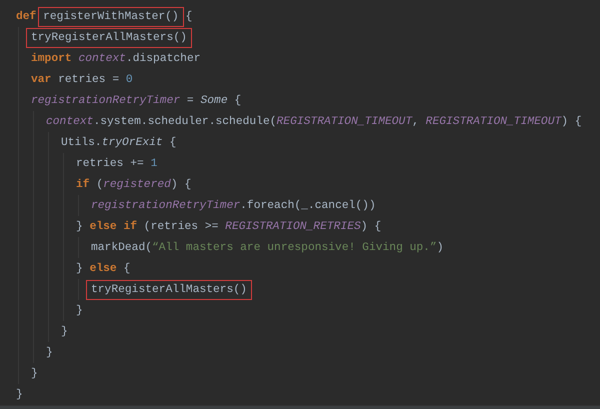 Image resolution: width=600 pixels, height=409 pixels. What do you see at coordinates (82, 80) in the screenshot?
I see `code-line: var retries = 0` at bounding box center [82, 80].